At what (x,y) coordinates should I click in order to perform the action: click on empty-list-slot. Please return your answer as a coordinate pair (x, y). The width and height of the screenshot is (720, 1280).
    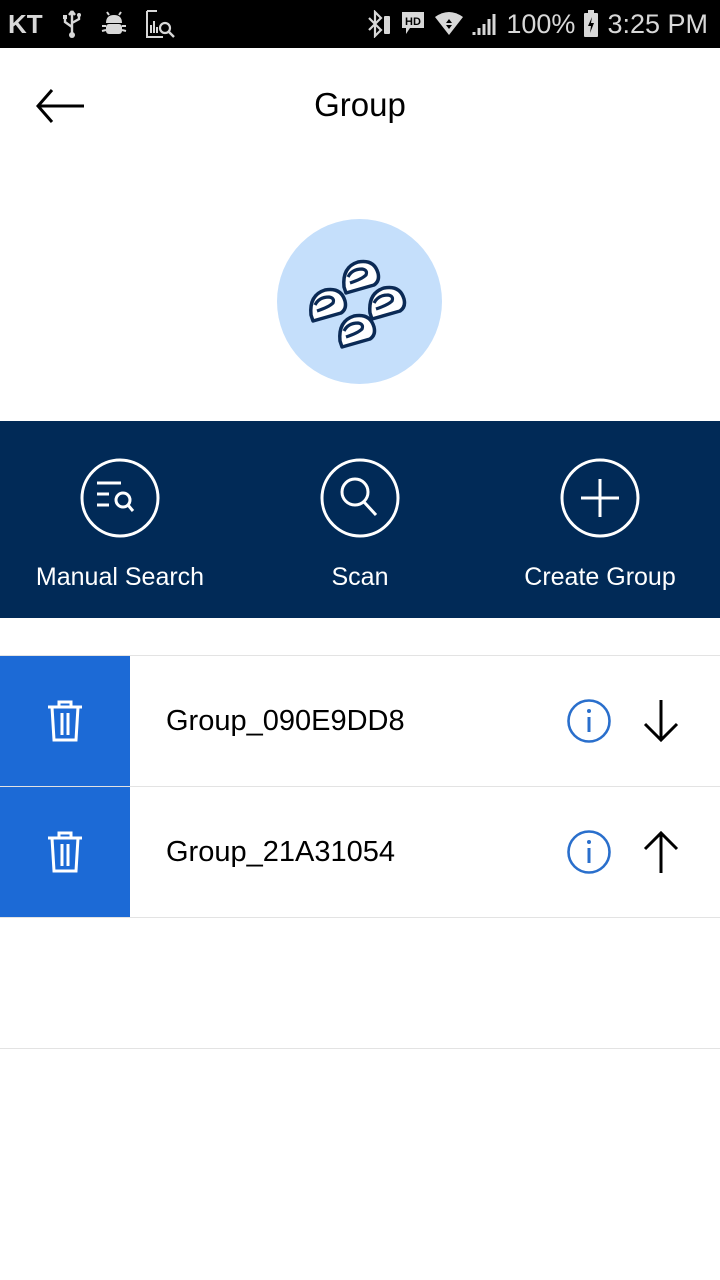
    Looking at the image, I should click on (360, 983).